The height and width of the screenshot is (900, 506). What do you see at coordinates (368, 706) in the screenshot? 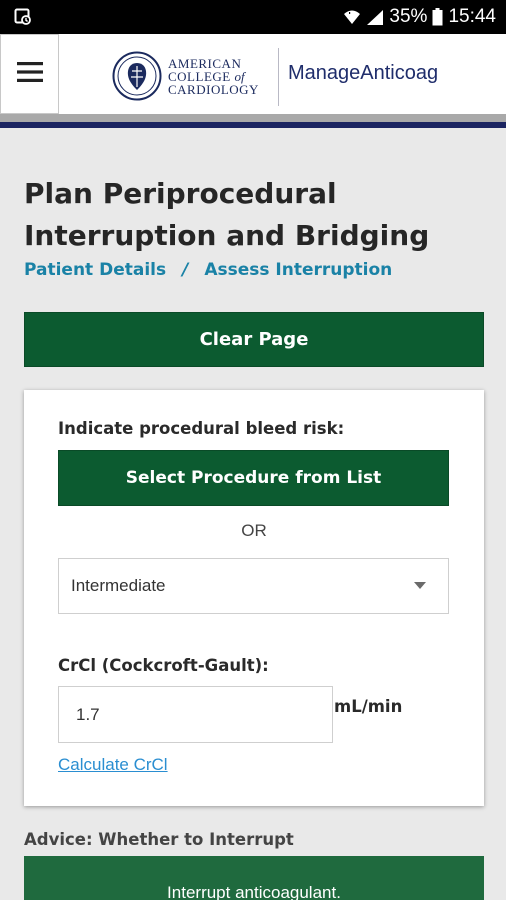
I see `crcl-unit: mL/min` at bounding box center [368, 706].